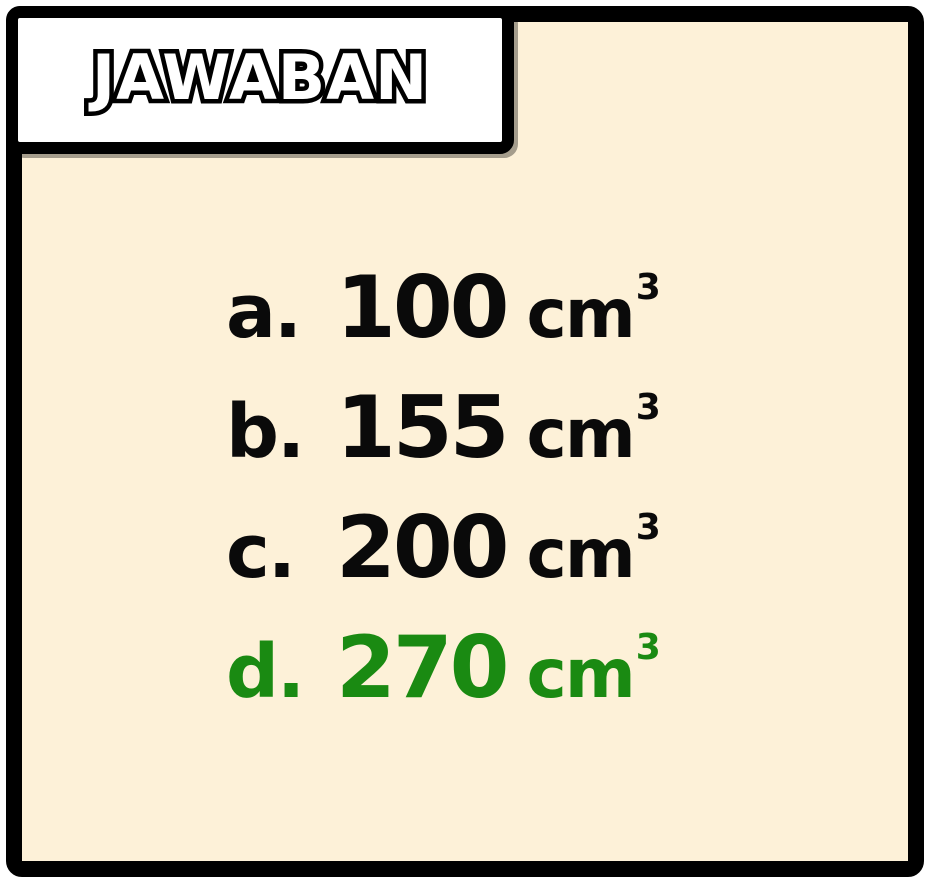 The width and height of the screenshot is (930, 883). I want to click on header-title: JAWABAN, so click(260, 77).